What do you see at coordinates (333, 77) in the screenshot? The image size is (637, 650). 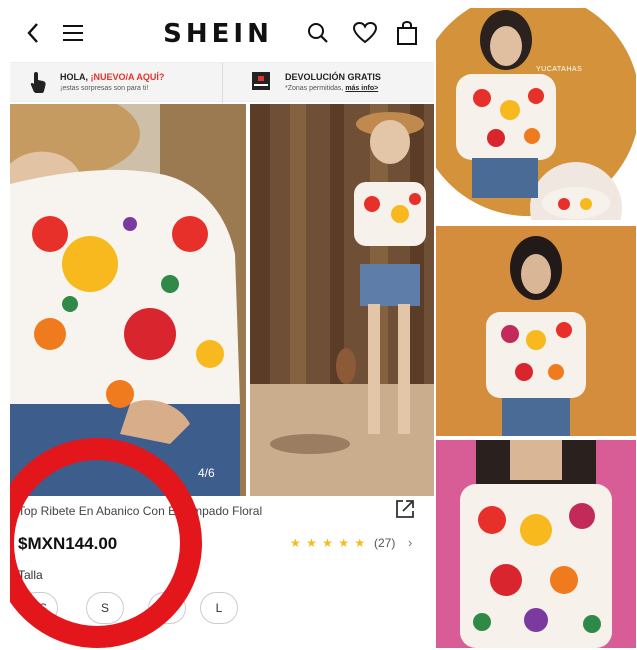 I see `free-returns-title: DEVOLUCIÓN GRATIS` at bounding box center [333, 77].